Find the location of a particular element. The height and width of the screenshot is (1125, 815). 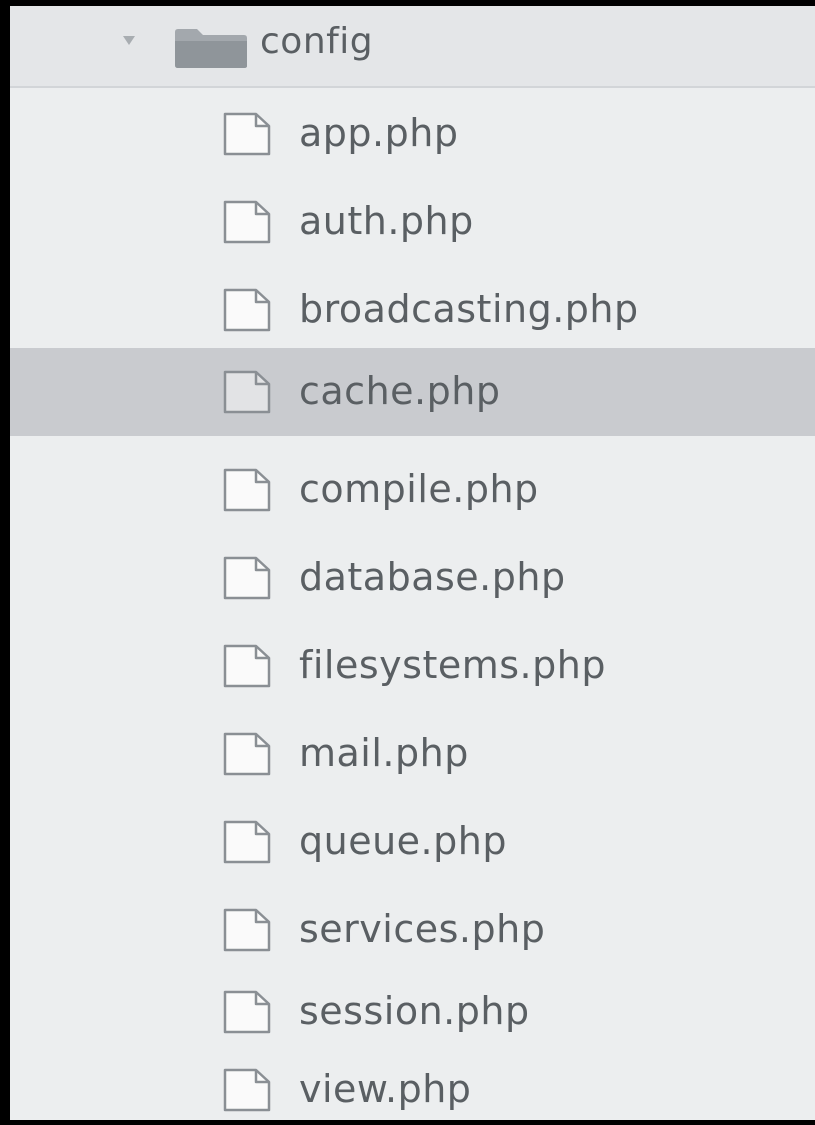

file-item: broadcasting.php is located at coordinates (412, 310).